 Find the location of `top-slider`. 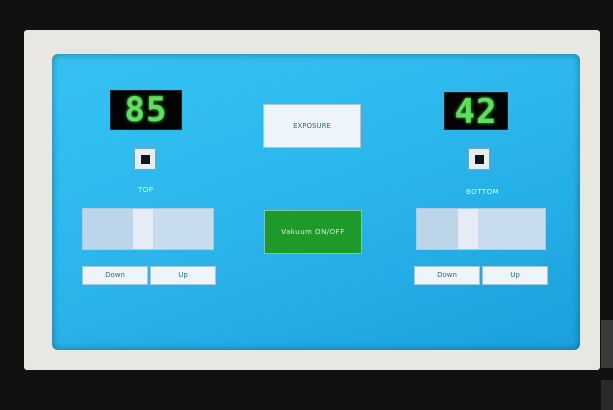

top-slider is located at coordinates (148, 229).